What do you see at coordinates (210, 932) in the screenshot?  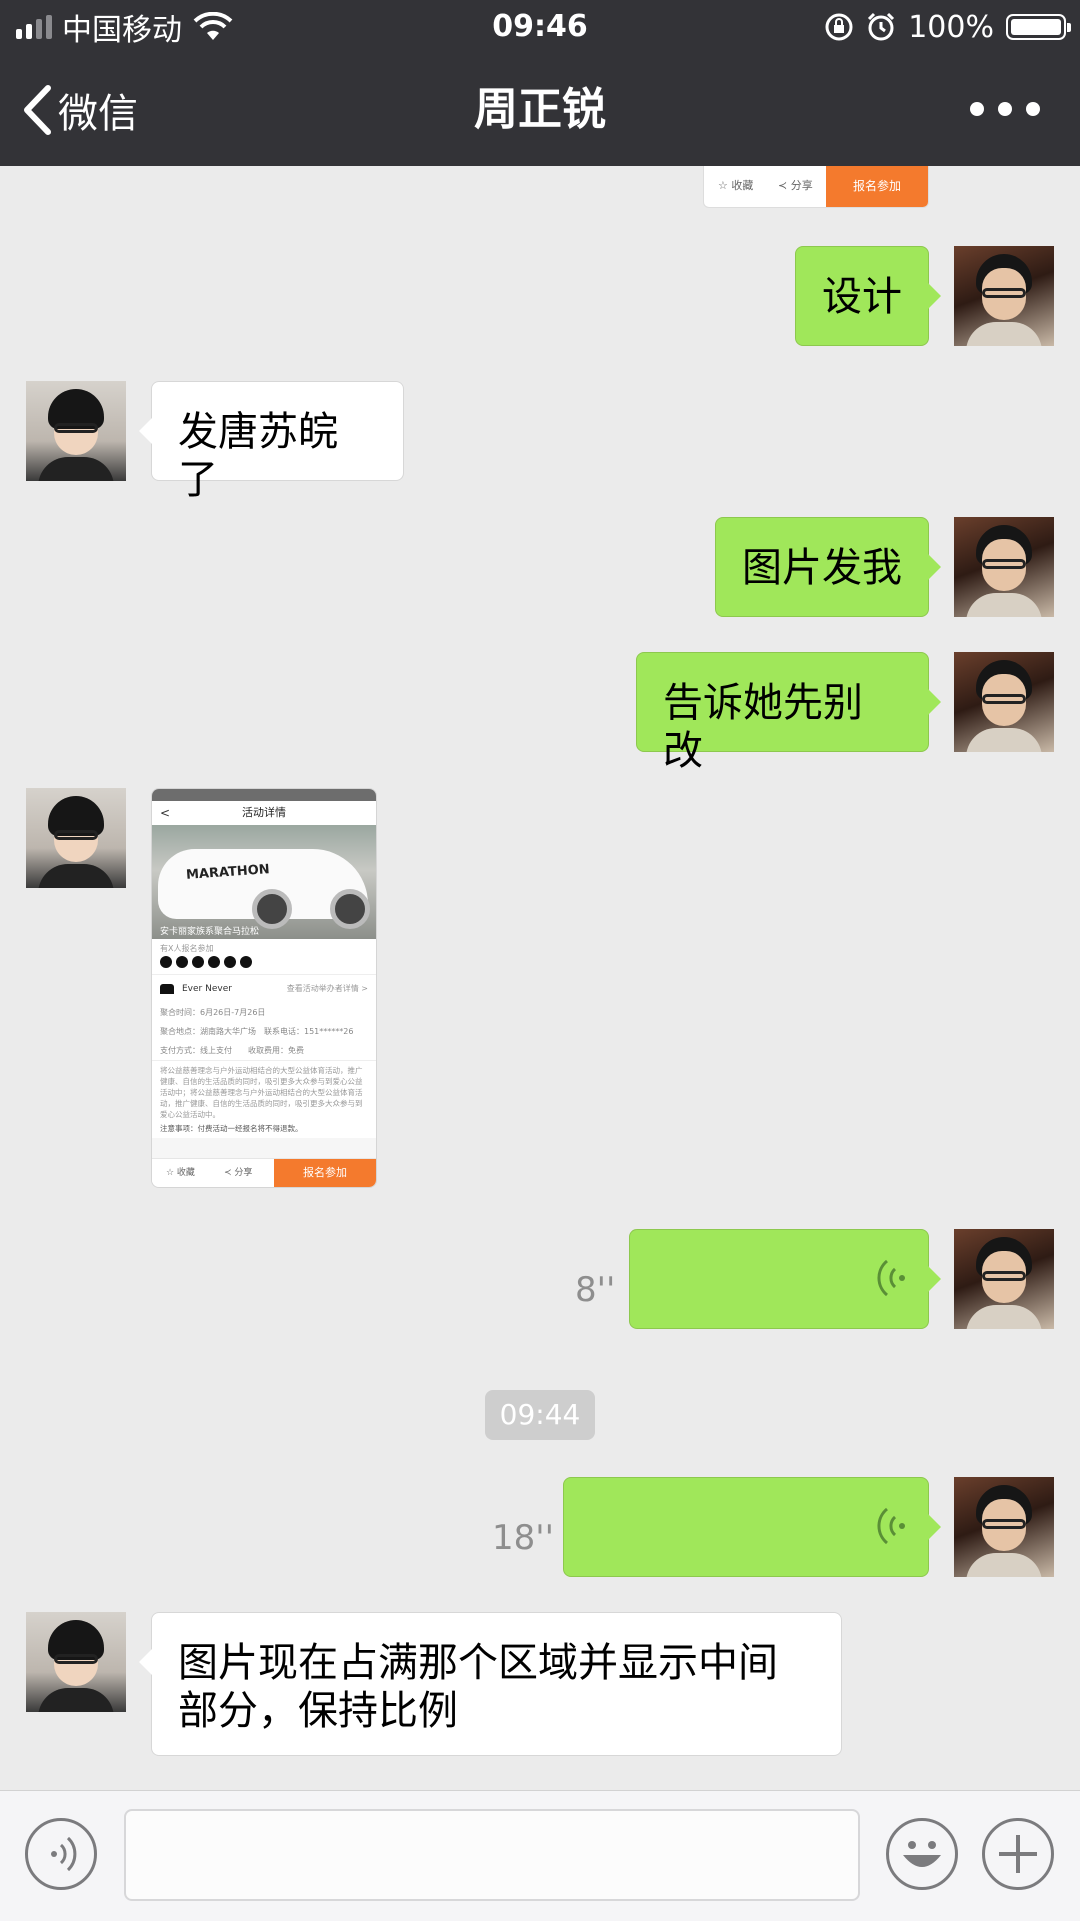 I see `photo-caption: 安卡丽家族系聚合马拉松` at bounding box center [210, 932].